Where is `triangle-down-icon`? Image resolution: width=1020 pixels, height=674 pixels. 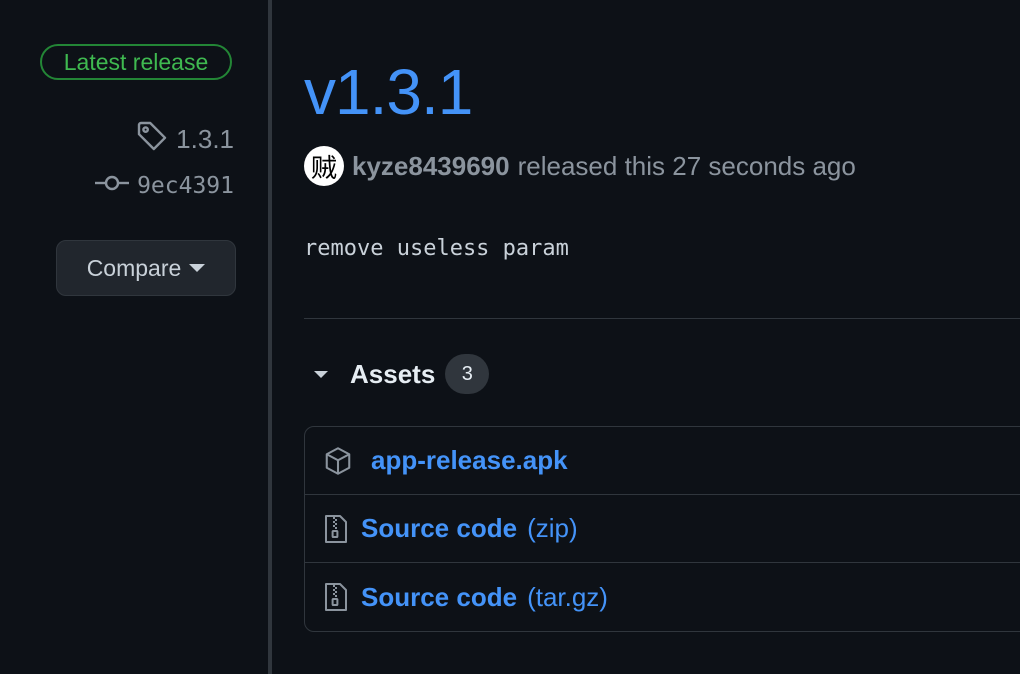
triangle-down-icon is located at coordinates (321, 374).